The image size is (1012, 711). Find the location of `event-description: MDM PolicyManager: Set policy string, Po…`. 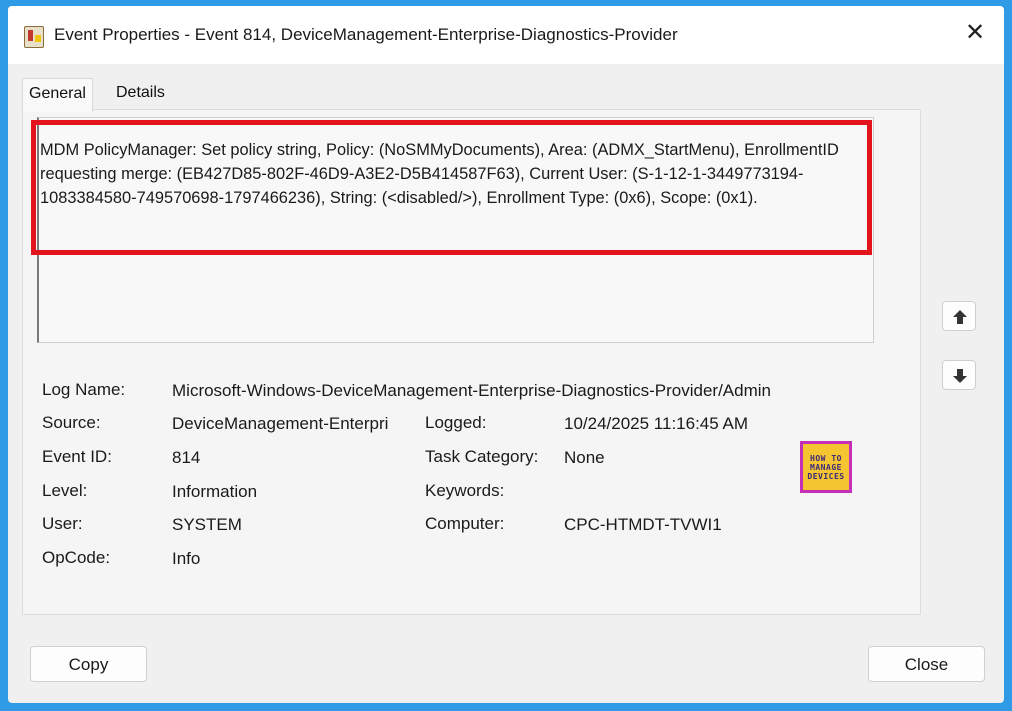

event-description: MDM PolicyManager: Set policy string, Po… is located at coordinates (439, 174).